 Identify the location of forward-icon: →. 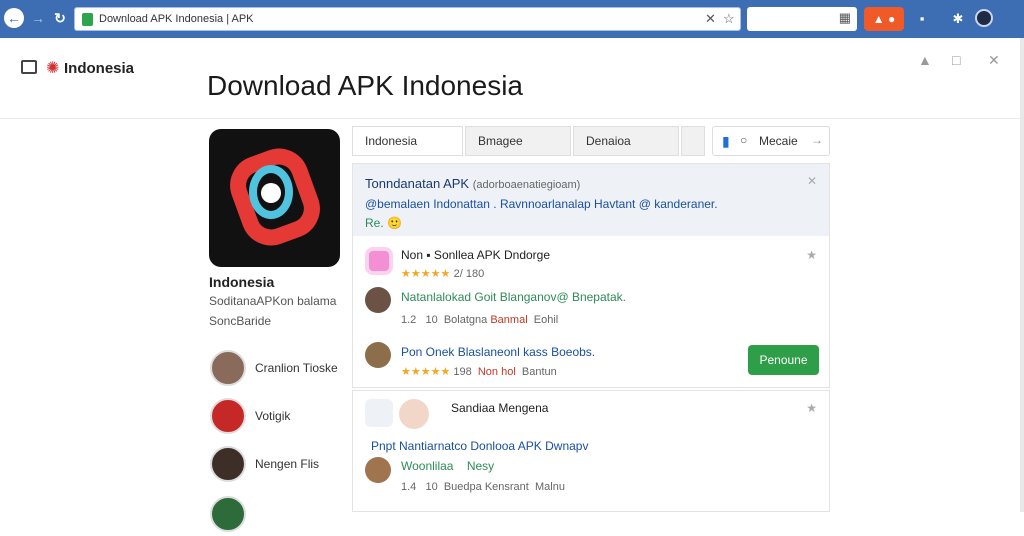
(38, 18).